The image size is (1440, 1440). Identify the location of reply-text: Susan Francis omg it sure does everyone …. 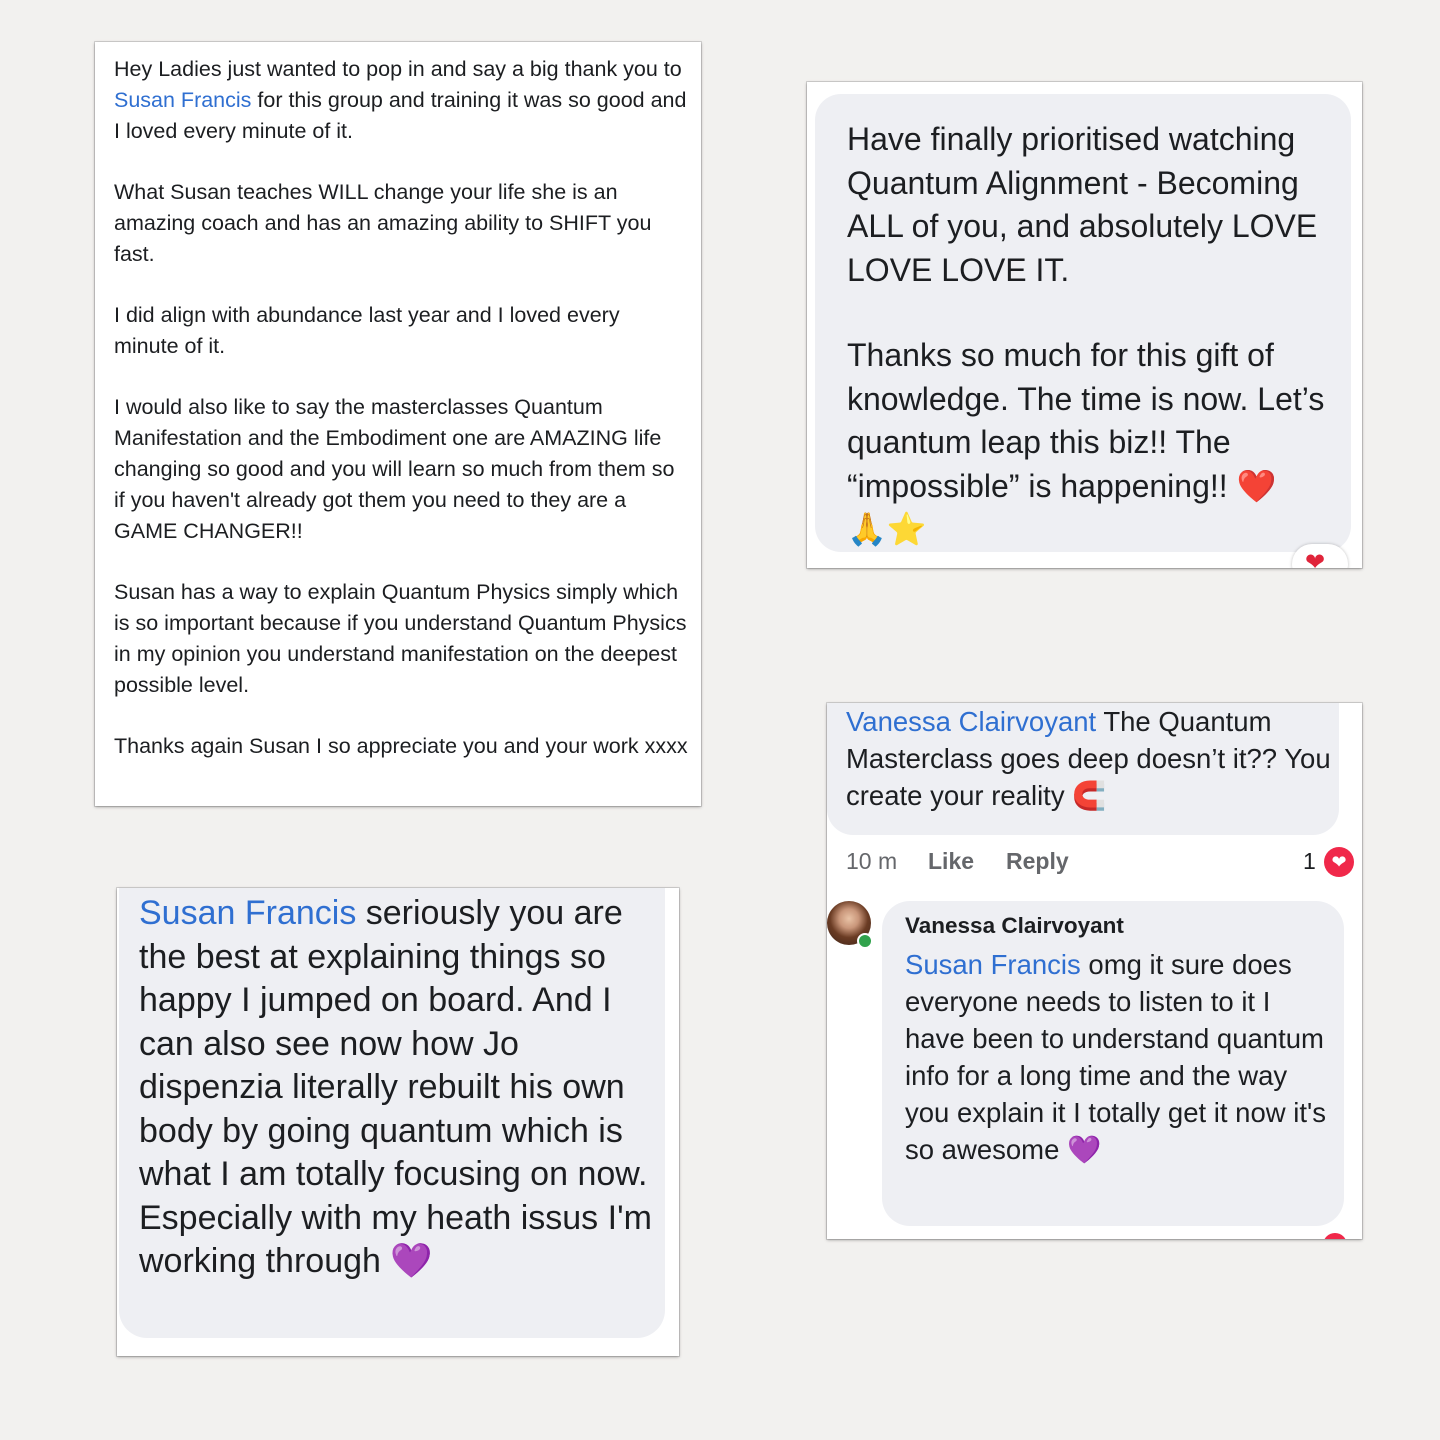
(1120, 1057).